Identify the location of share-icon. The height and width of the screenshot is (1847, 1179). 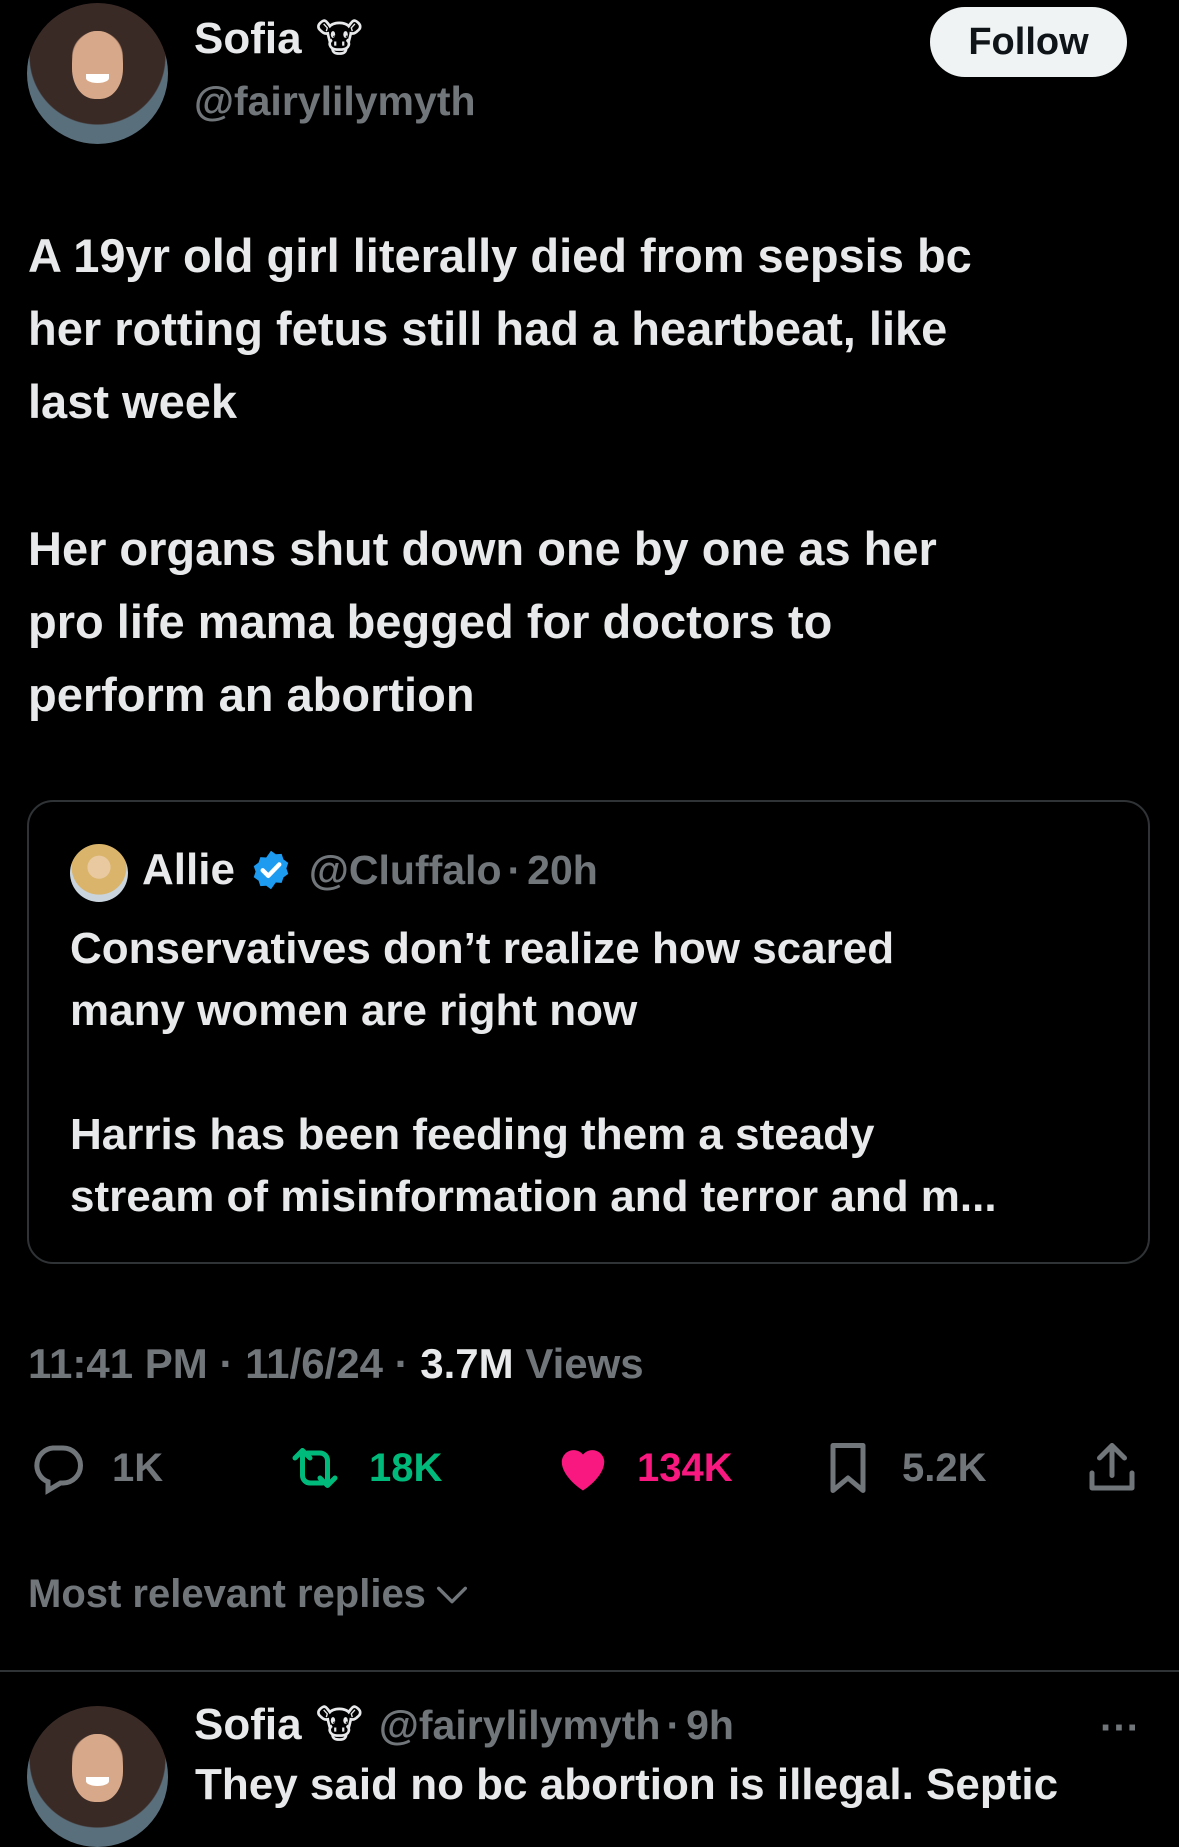
(1112, 1467).